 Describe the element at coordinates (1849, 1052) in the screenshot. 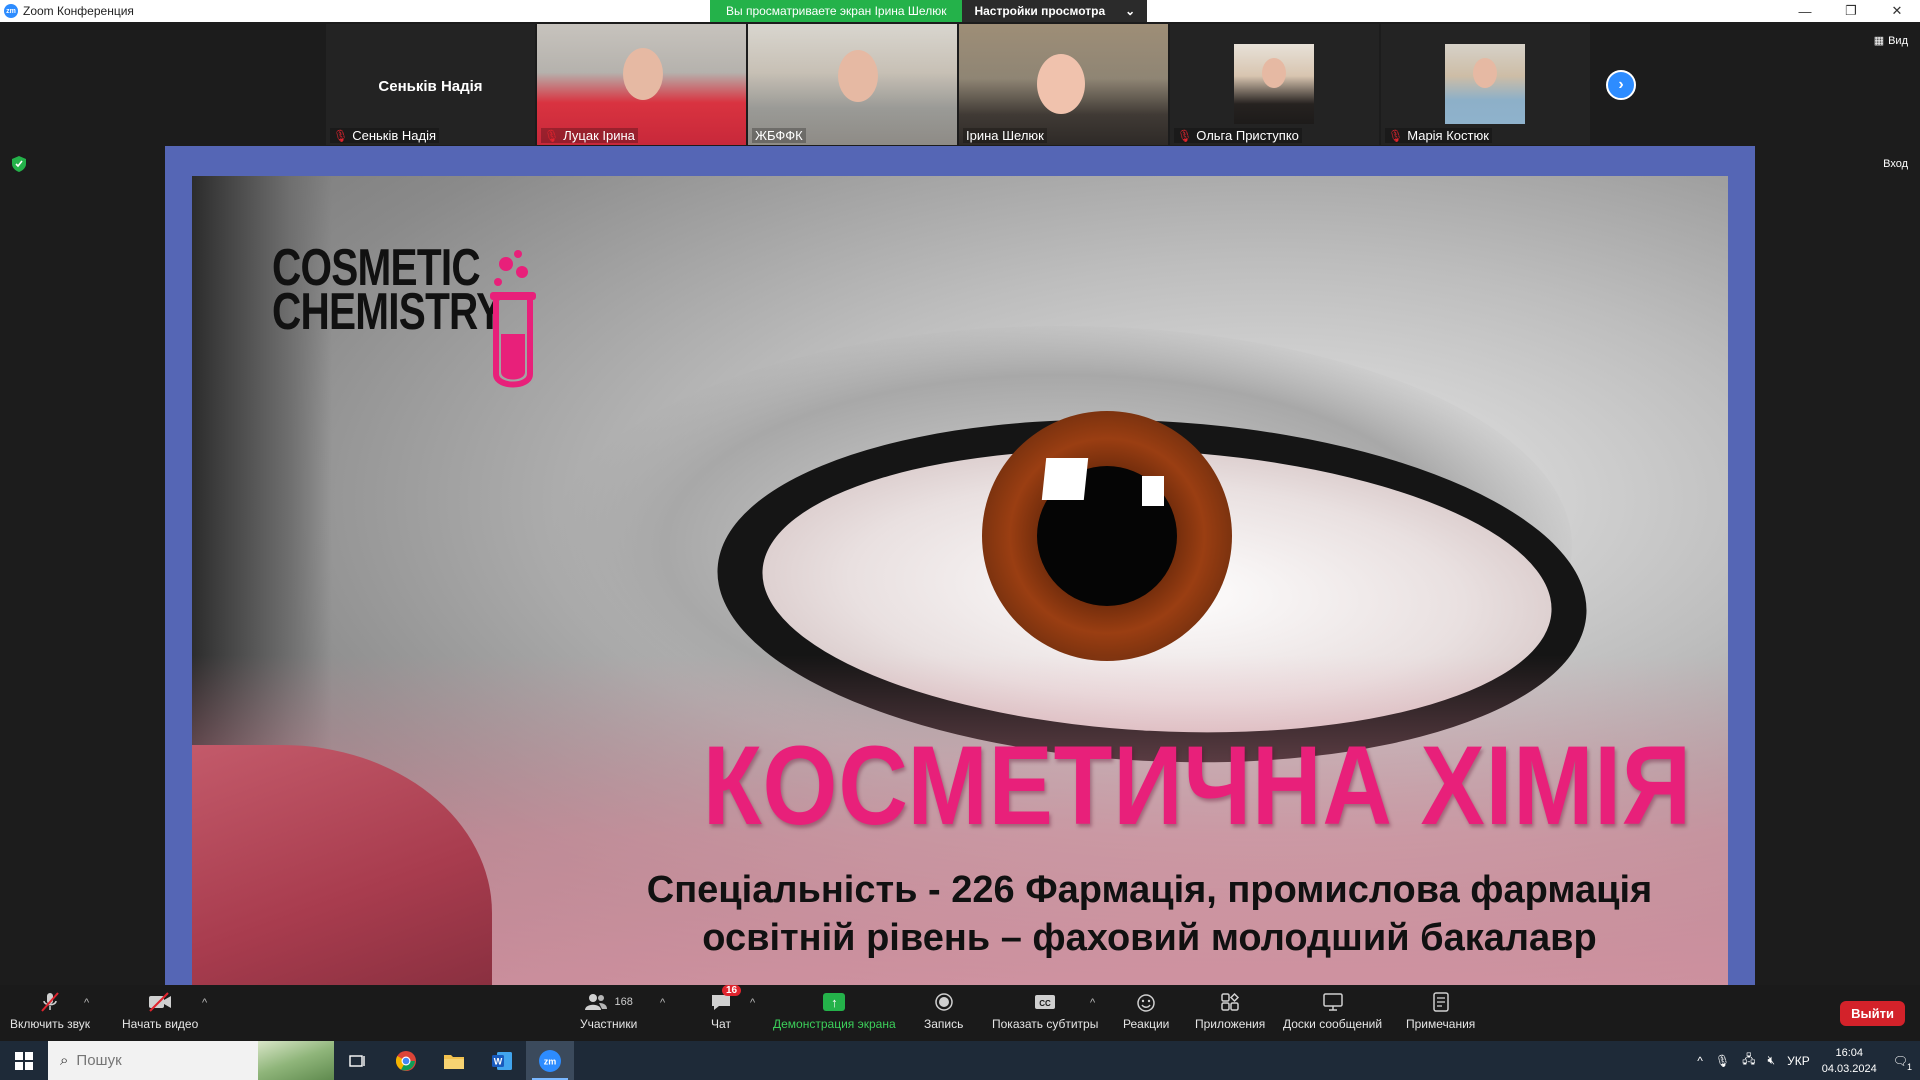

I see `clock-time: 16:04` at that location.